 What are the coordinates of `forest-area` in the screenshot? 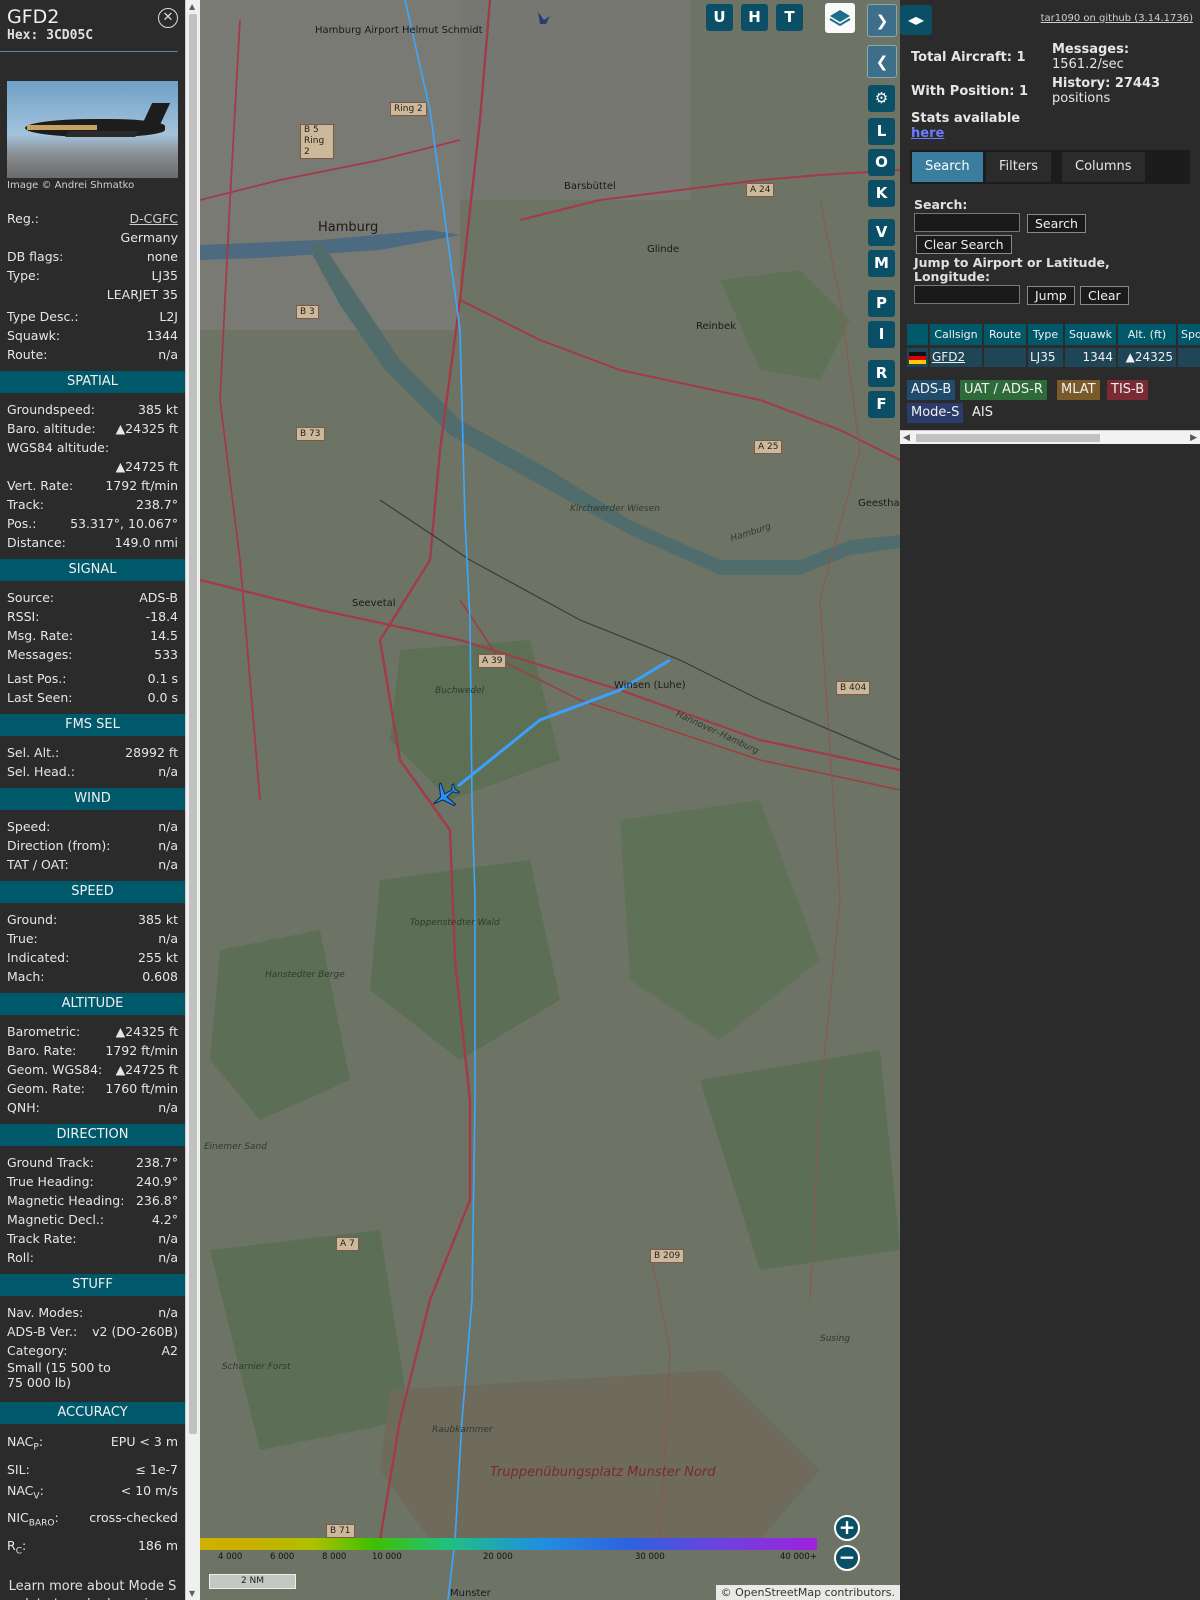 It's located at (720, 920).